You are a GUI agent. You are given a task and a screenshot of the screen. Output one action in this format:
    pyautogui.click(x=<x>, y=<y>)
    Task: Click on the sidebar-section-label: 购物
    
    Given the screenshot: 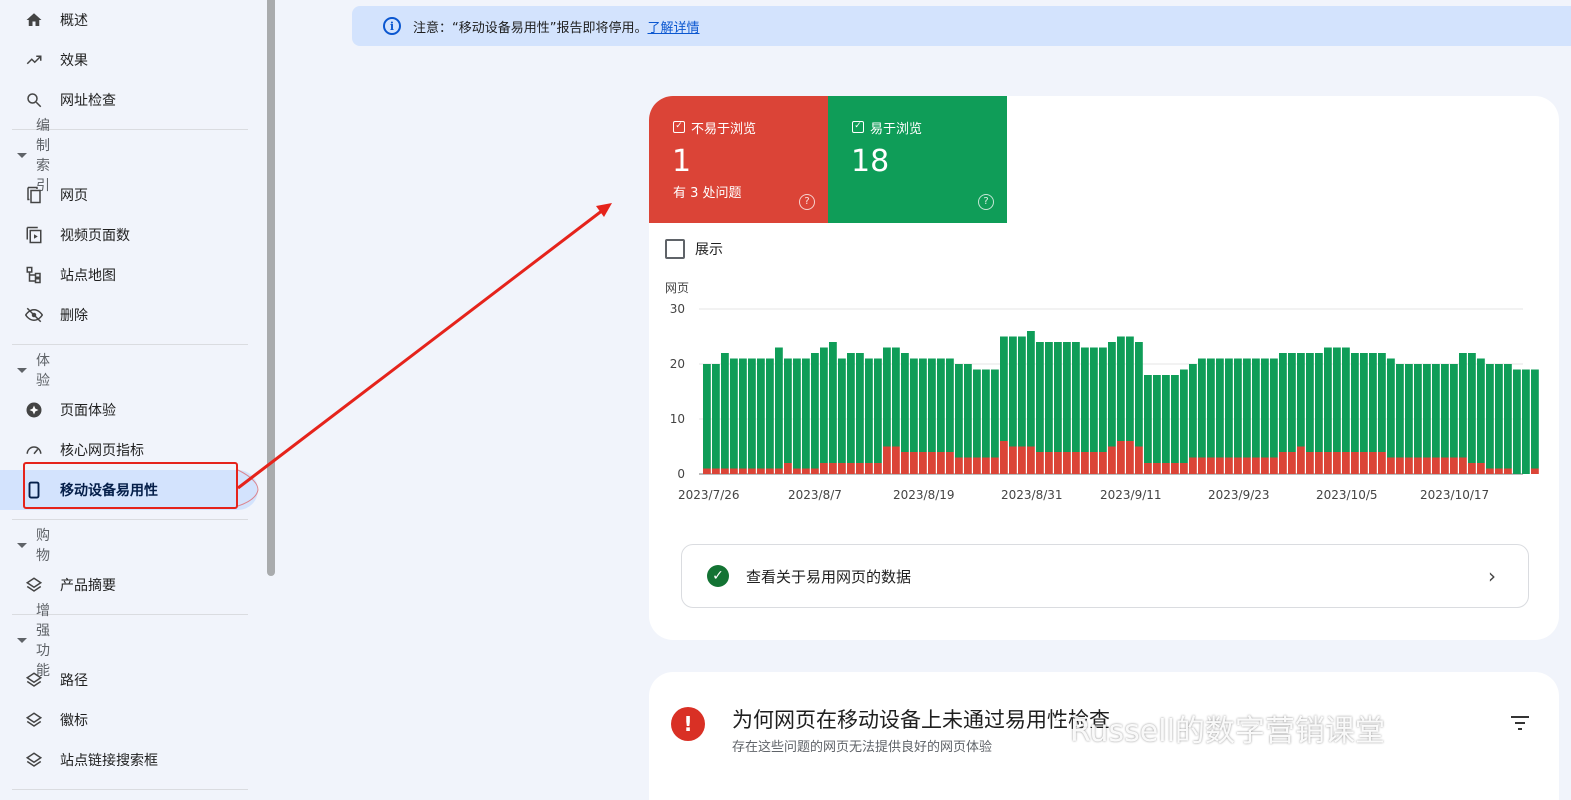 What is the action you would take?
    pyautogui.click(x=43, y=546)
    